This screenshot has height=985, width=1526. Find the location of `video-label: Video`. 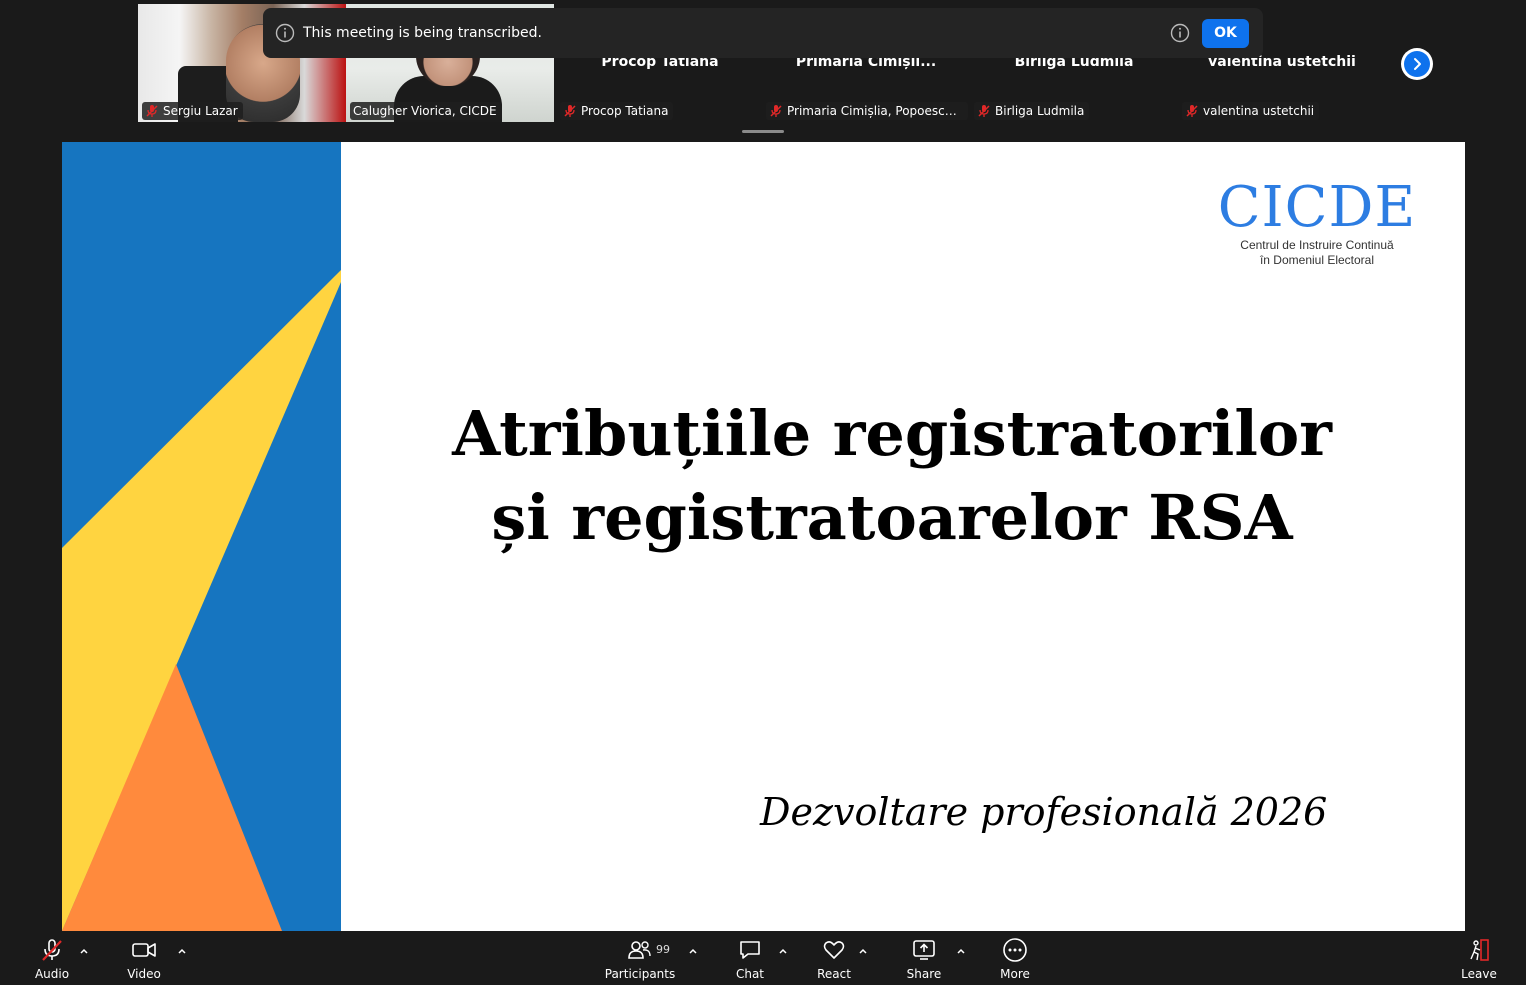

video-label: Video is located at coordinates (144, 974).